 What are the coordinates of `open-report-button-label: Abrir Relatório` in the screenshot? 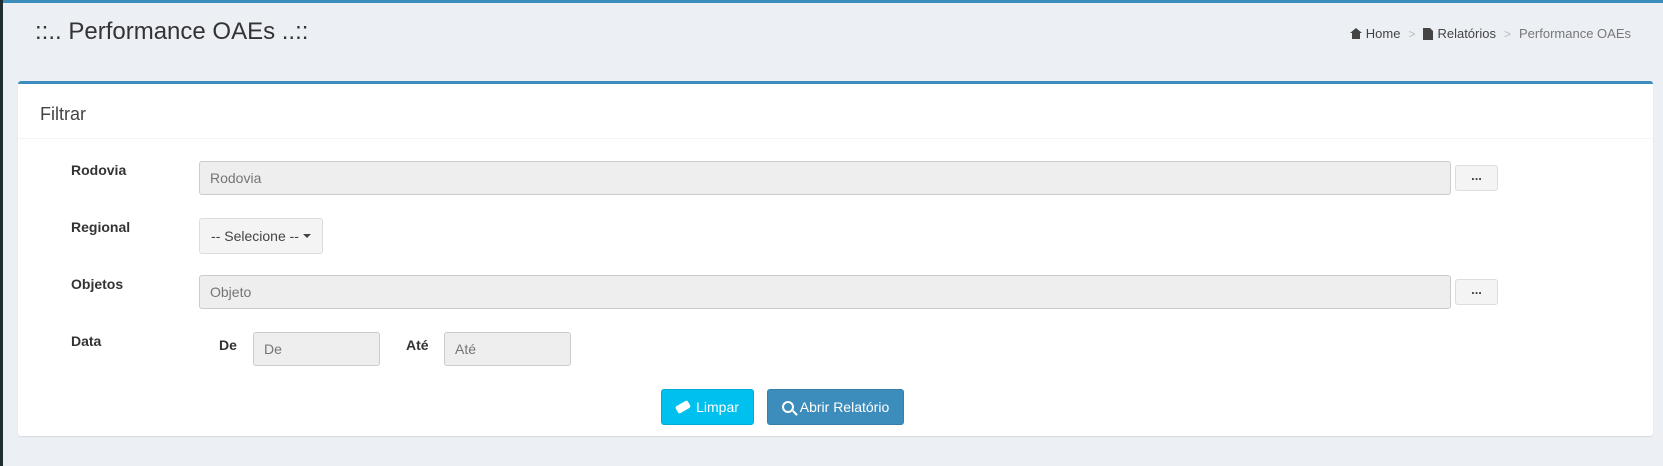 It's located at (844, 407).